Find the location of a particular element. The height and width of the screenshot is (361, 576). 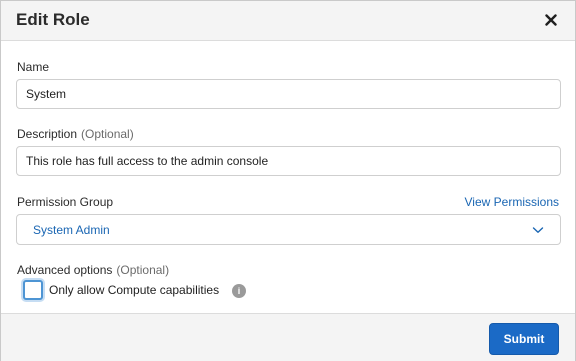

advanced-options-label-text: Advanced options is located at coordinates (65, 270).